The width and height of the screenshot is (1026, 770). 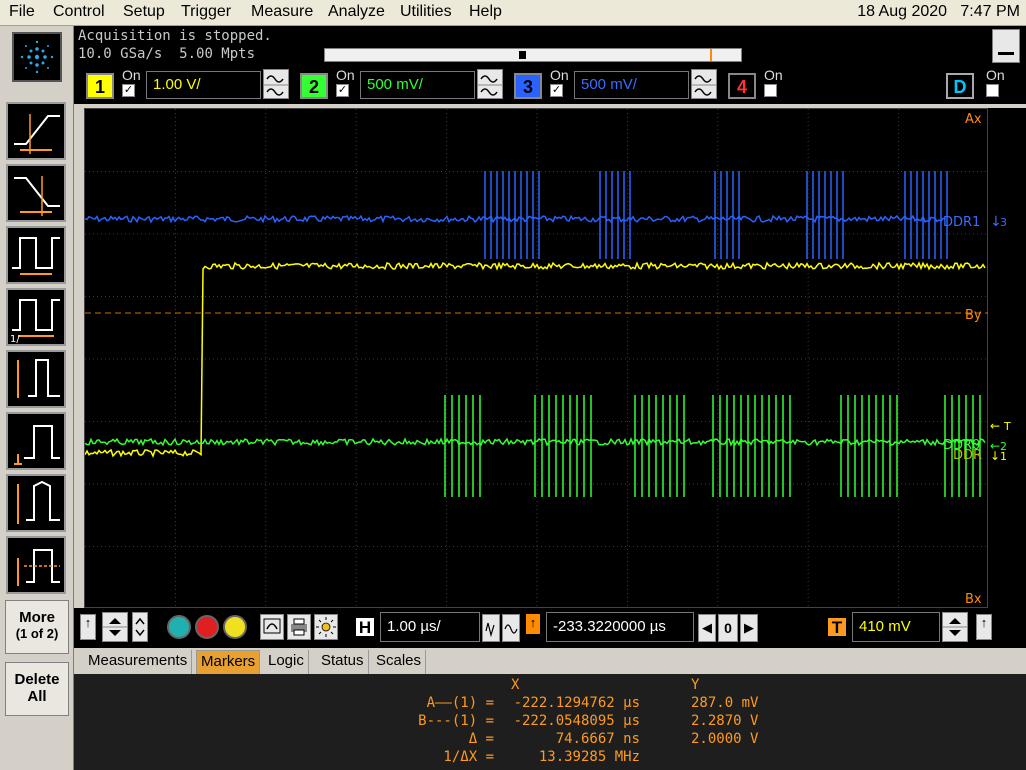 What do you see at coordinates (37, 633) in the screenshot?
I see `more-page-label: (1 of 2)` at bounding box center [37, 633].